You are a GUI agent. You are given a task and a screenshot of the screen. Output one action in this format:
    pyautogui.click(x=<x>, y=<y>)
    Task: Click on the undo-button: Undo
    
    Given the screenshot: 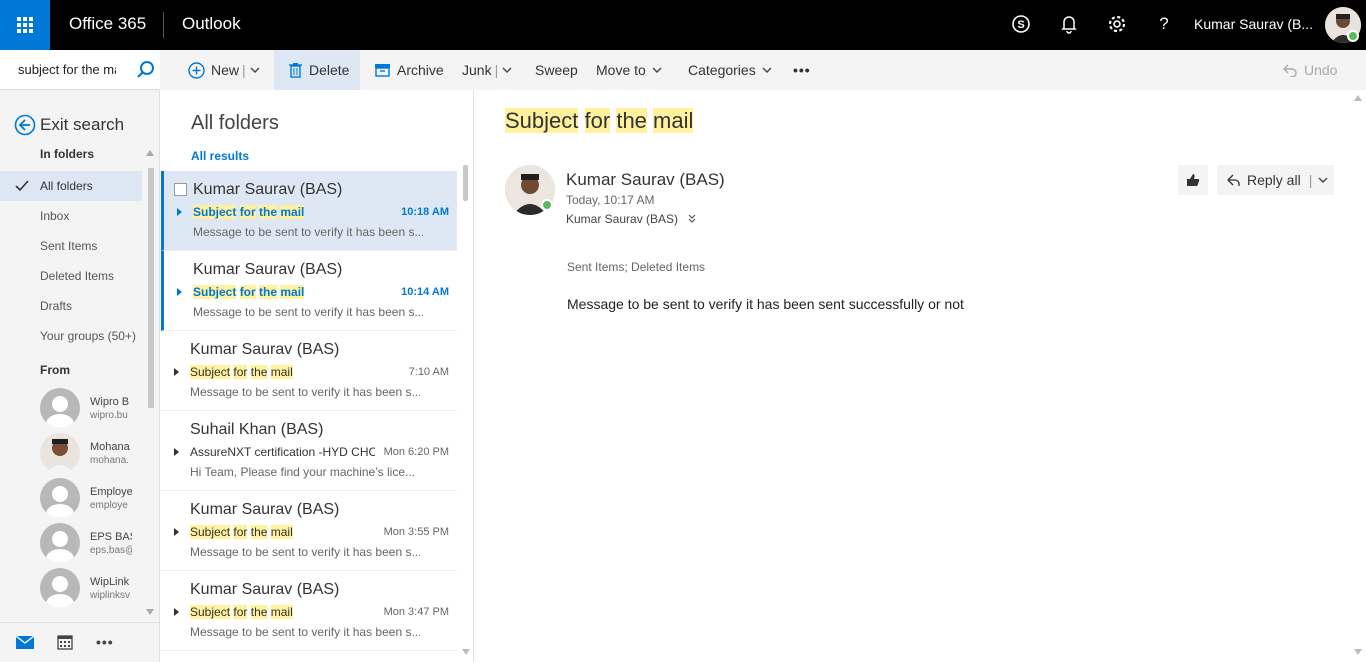 What is the action you would take?
    pyautogui.click(x=1310, y=70)
    